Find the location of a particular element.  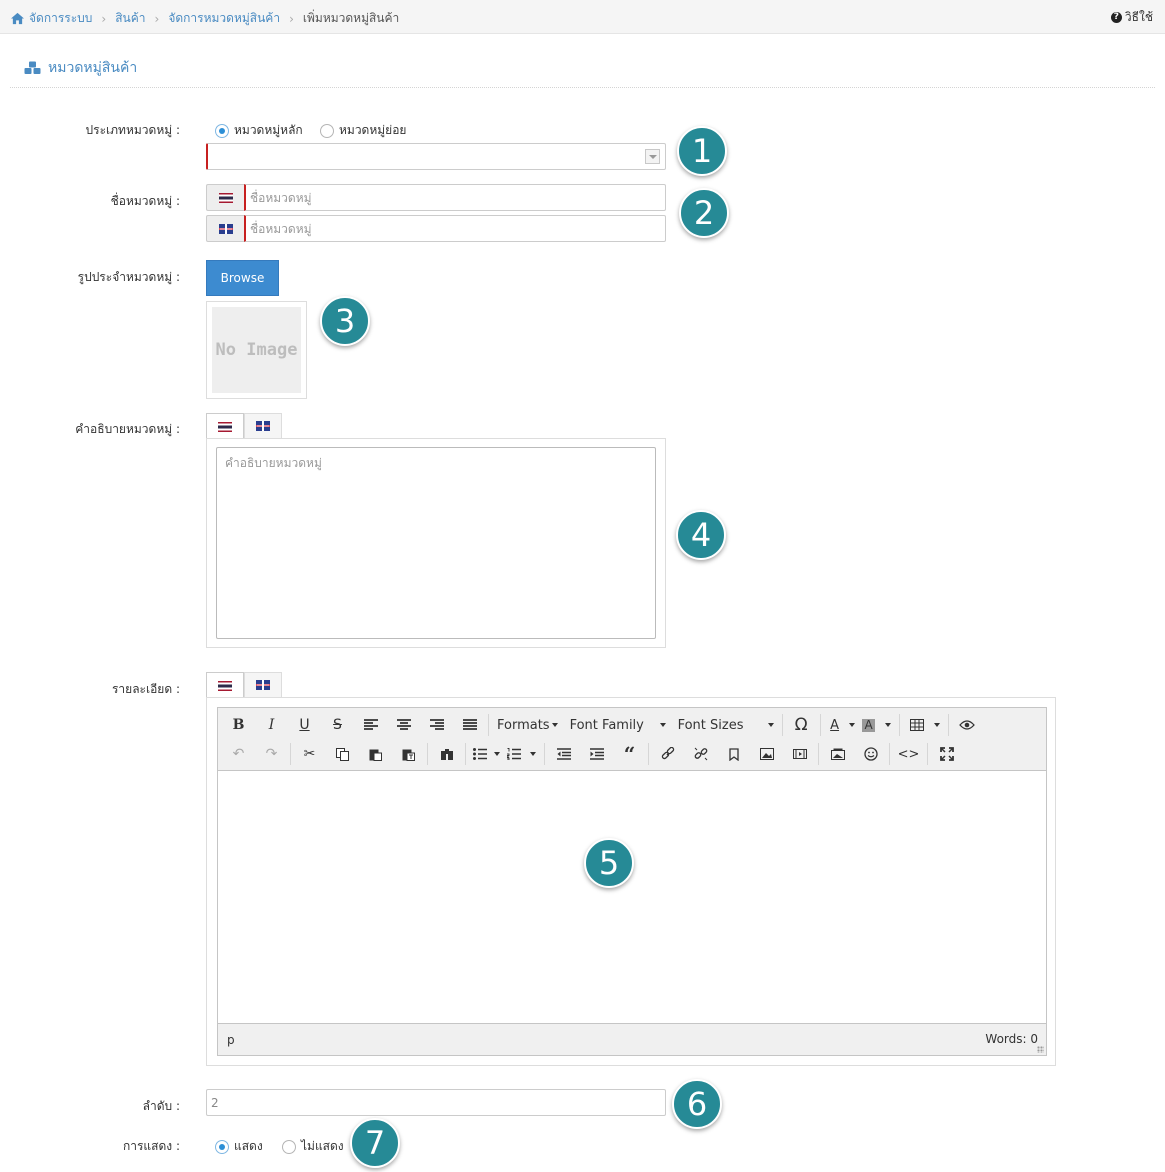

image-icon is located at coordinates (766, 754).